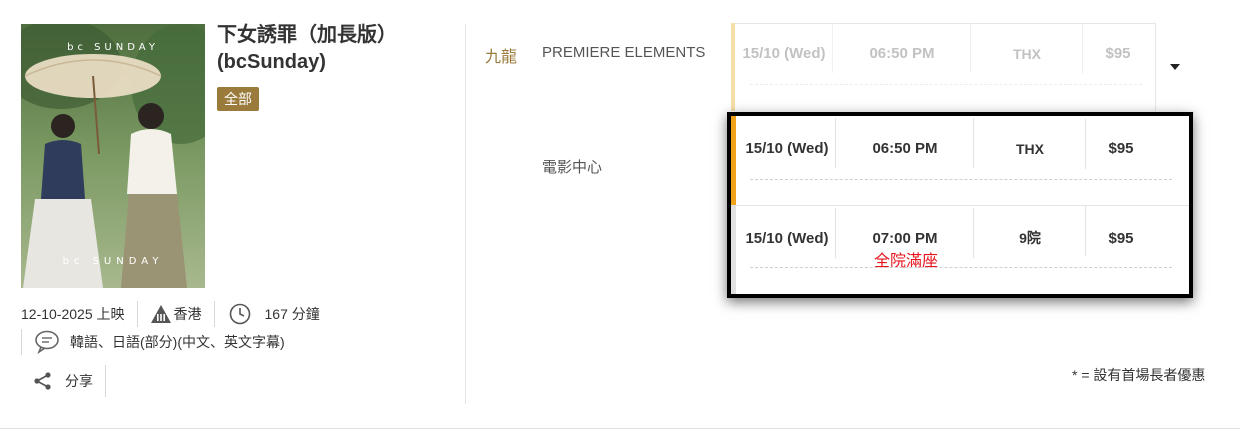 Image resolution: width=1240 pixels, height=433 pixels. Describe the element at coordinates (620, 428) in the screenshot. I see `bottom-divider` at that location.